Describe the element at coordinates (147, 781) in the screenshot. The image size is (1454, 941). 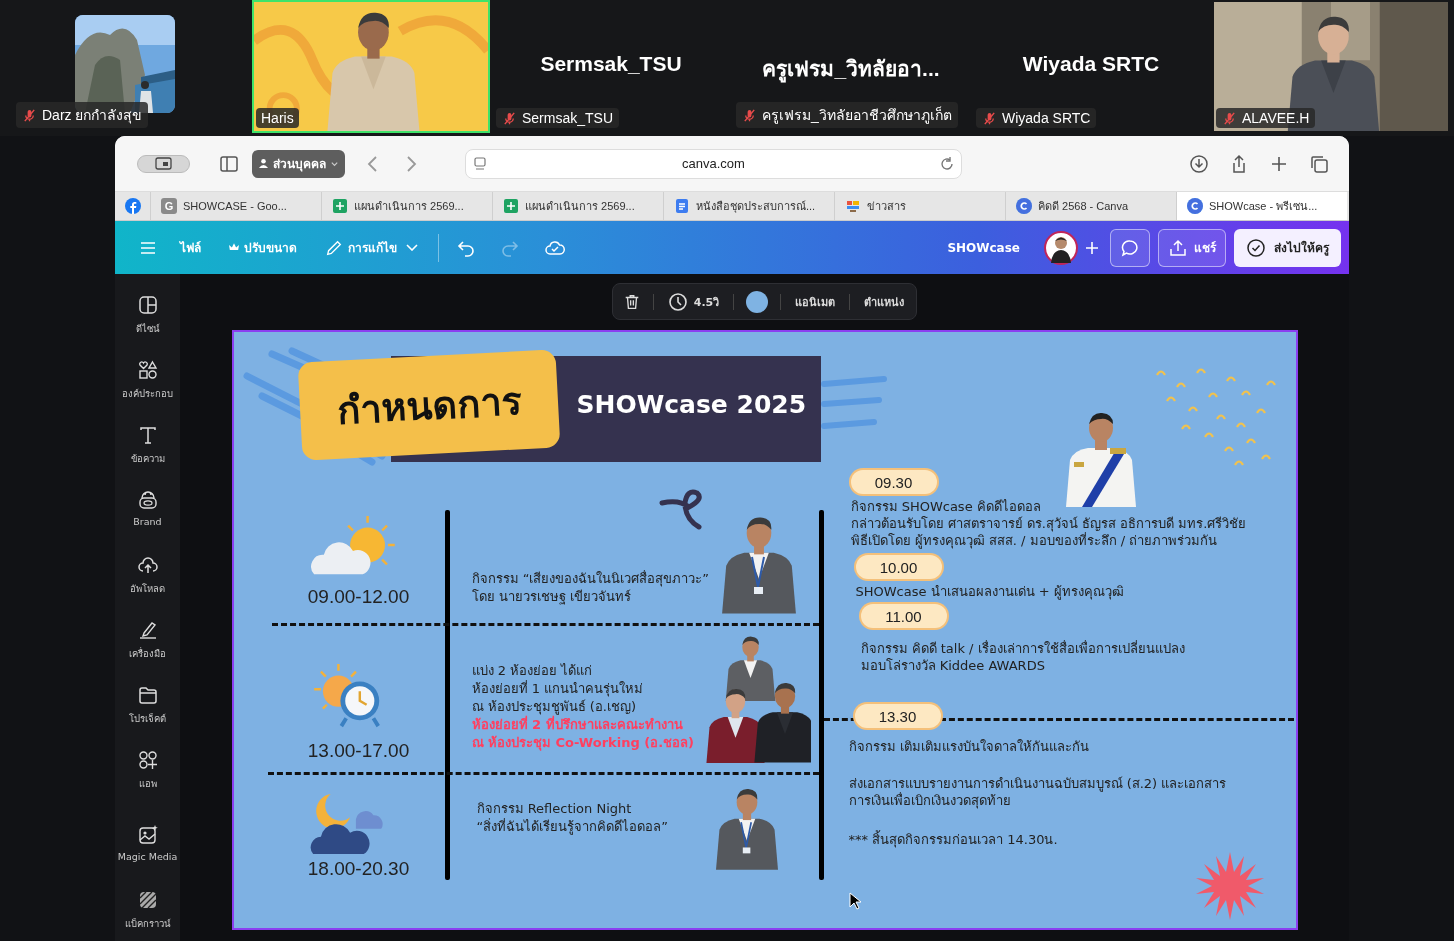
I see `sidebar-item: แอพ` at that location.